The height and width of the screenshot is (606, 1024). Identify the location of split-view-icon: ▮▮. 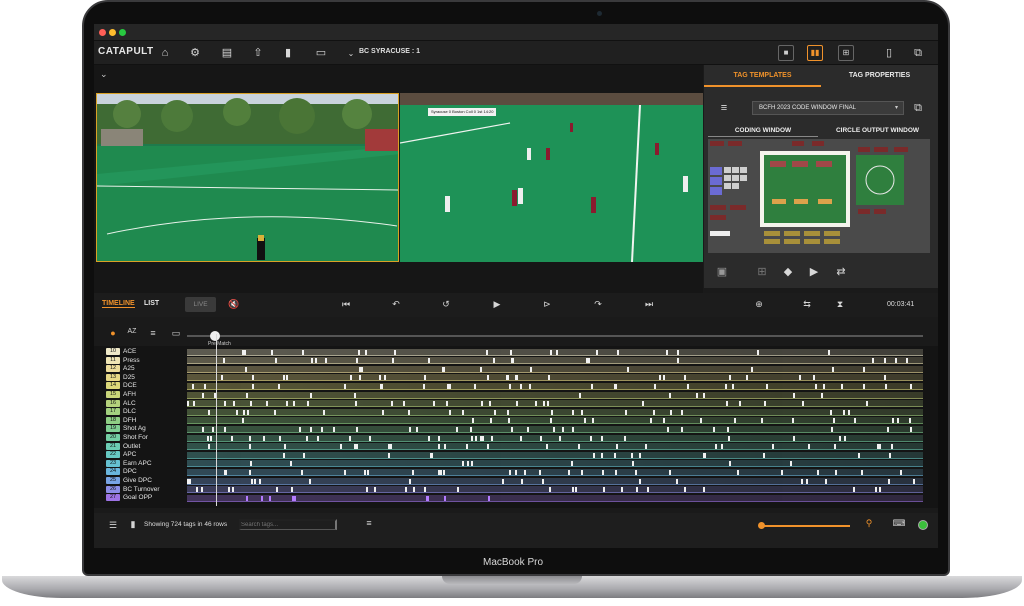
(815, 53).